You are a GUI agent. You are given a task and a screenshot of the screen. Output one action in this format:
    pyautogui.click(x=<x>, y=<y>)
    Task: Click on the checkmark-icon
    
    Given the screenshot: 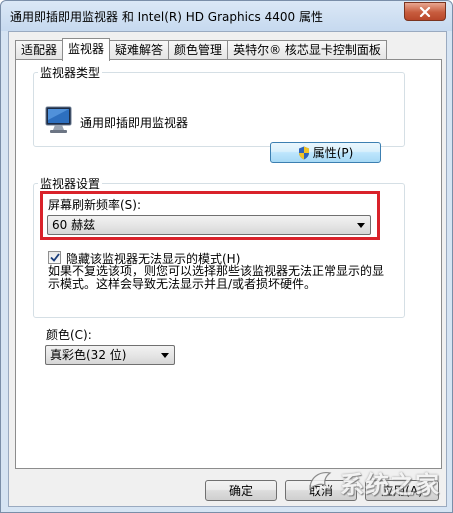 What is the action you would take?
    pyautogui.click(x=54, y=257)
    